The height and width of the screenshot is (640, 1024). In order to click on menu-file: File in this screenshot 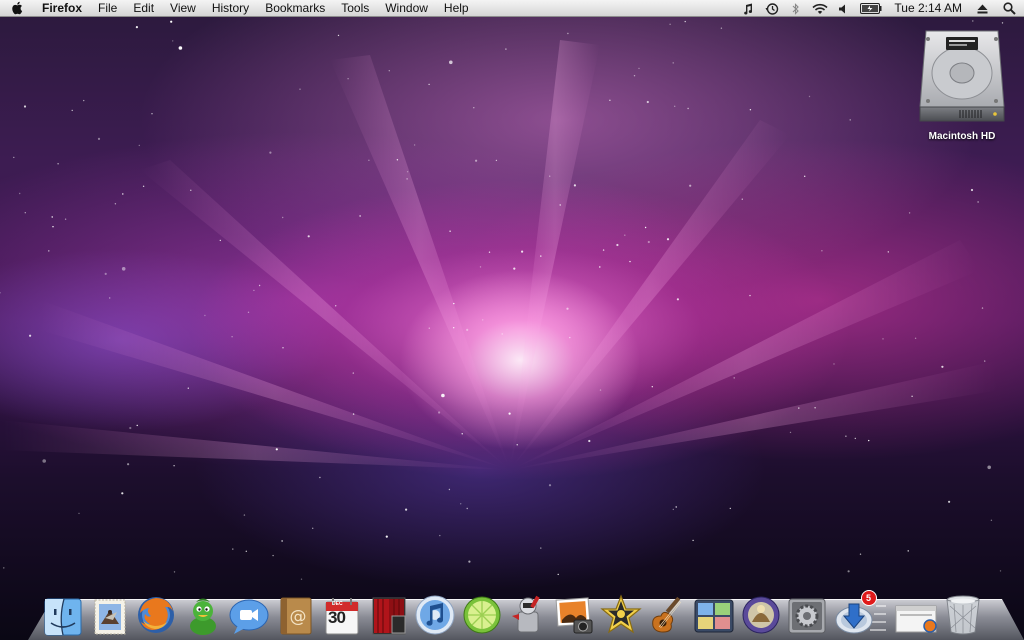, I will do `click(107, 8)`.